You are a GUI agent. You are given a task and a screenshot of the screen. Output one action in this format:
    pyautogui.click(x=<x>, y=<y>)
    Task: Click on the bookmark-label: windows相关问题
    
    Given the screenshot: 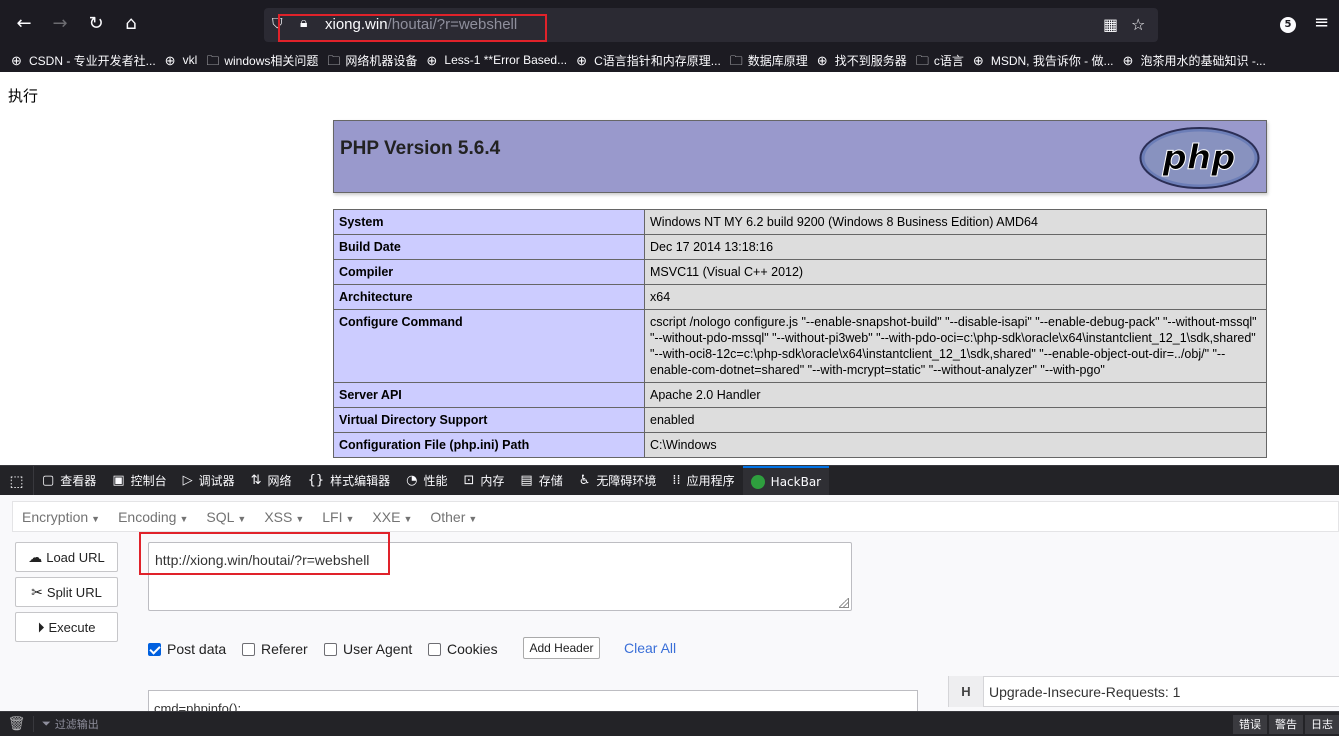 What is the action you would take?
    pyautogui.click(x=271, y=60)
    